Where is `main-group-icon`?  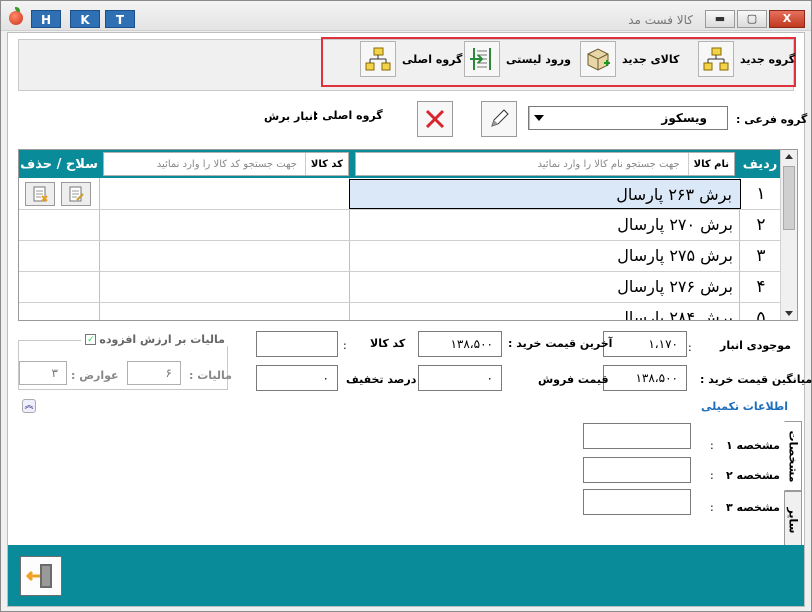 main-group-icon is located at coordinates (378, 59).